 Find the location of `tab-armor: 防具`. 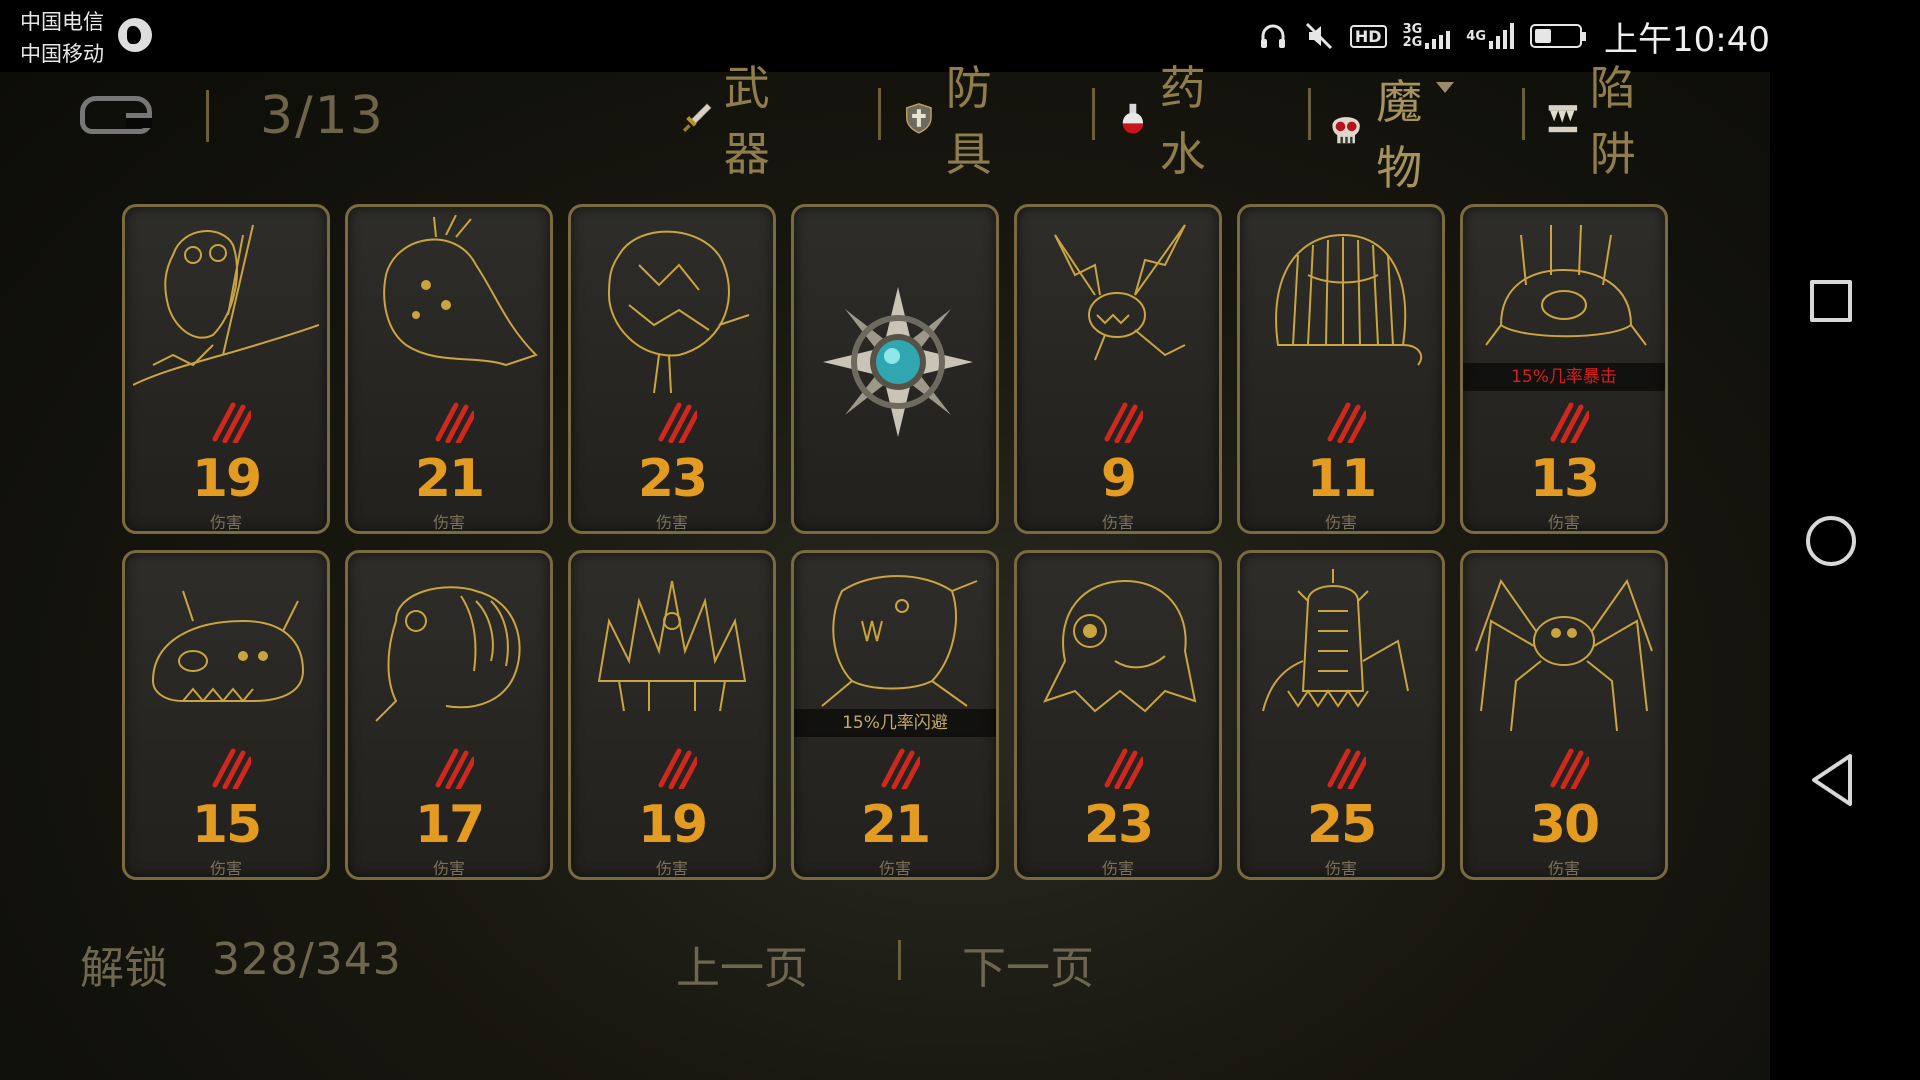

tab-armor: 防具 is located at coordinates (955, 121).